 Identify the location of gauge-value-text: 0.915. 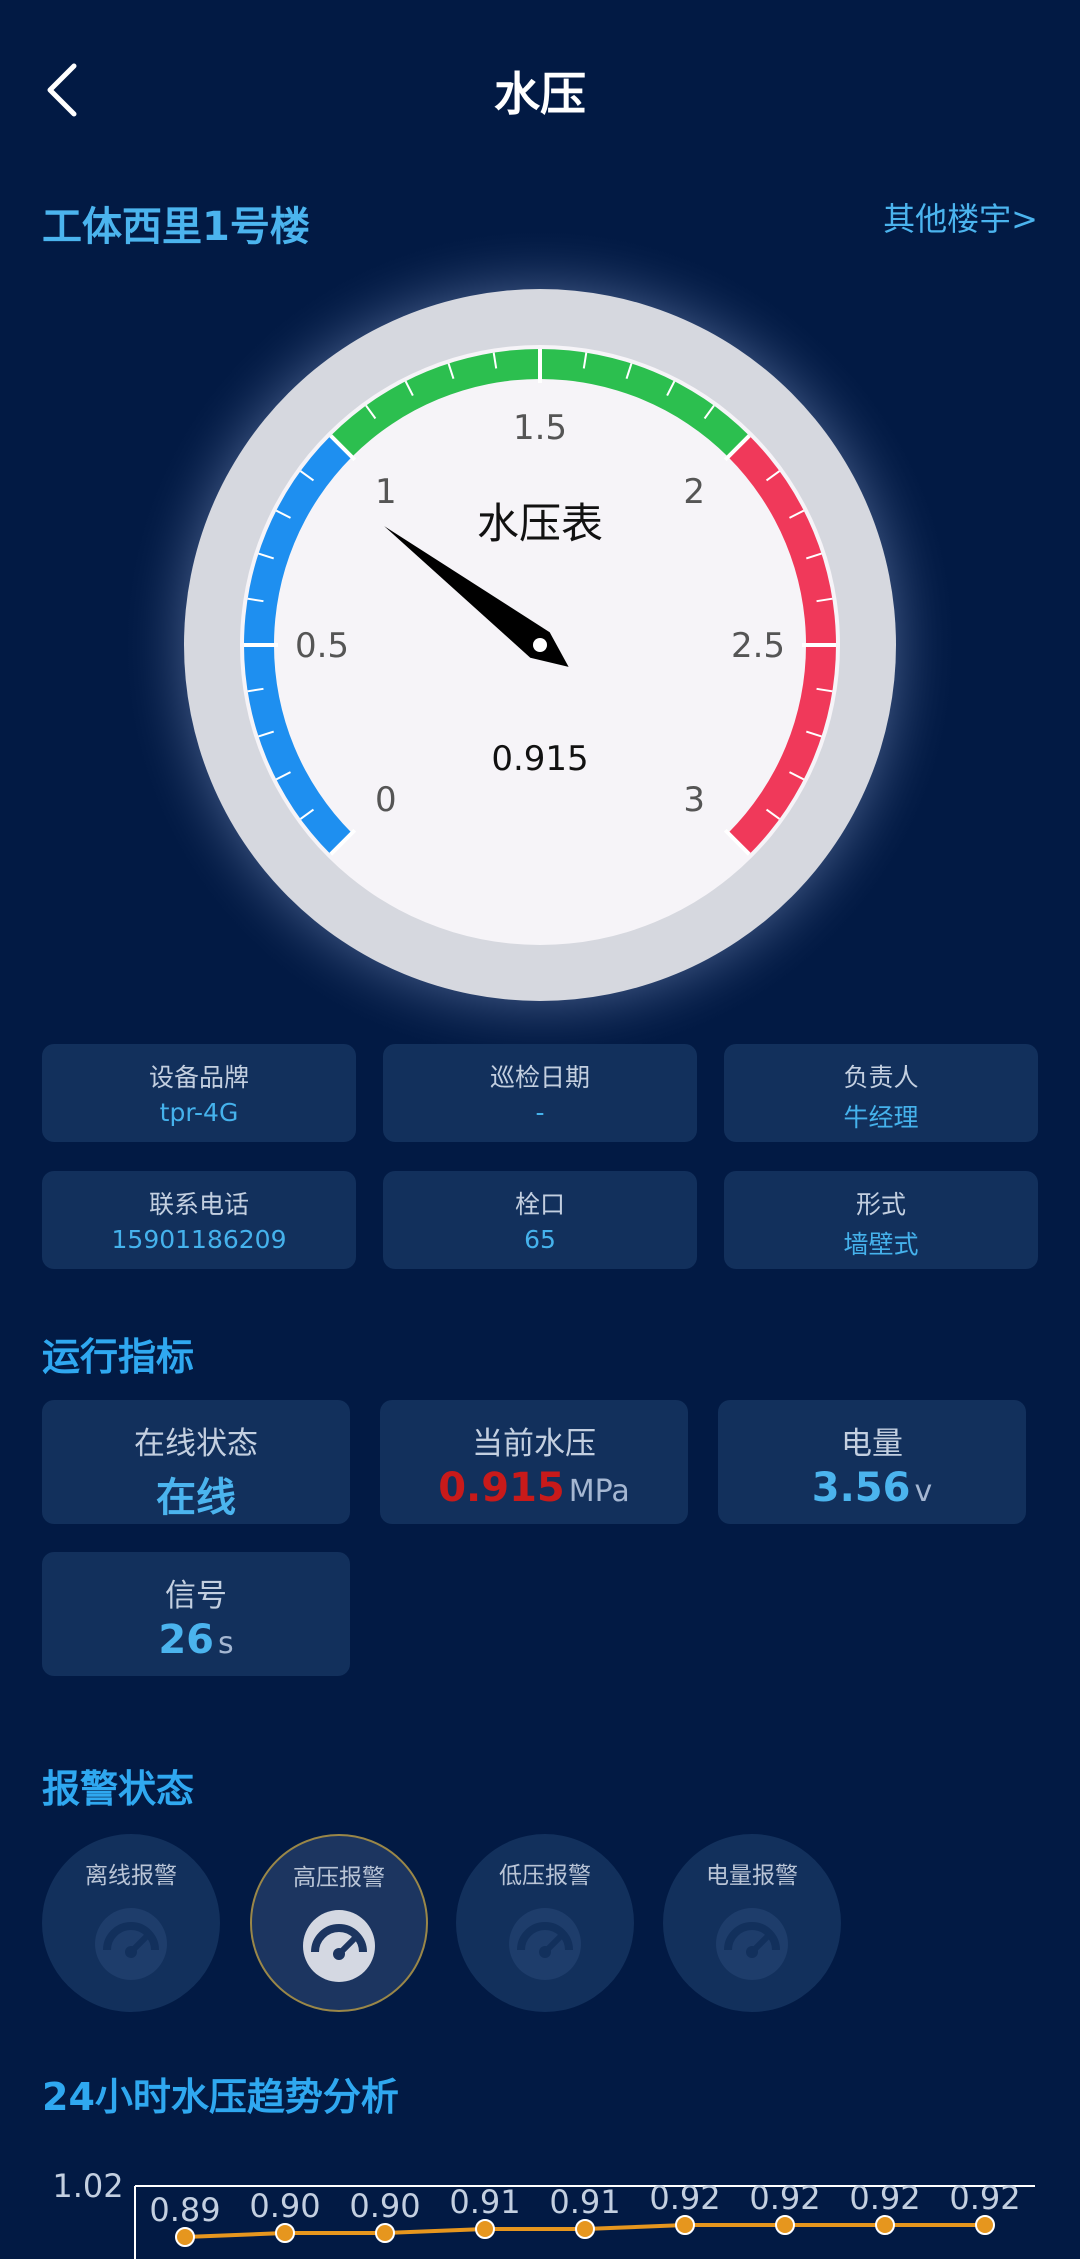
(539, 759).